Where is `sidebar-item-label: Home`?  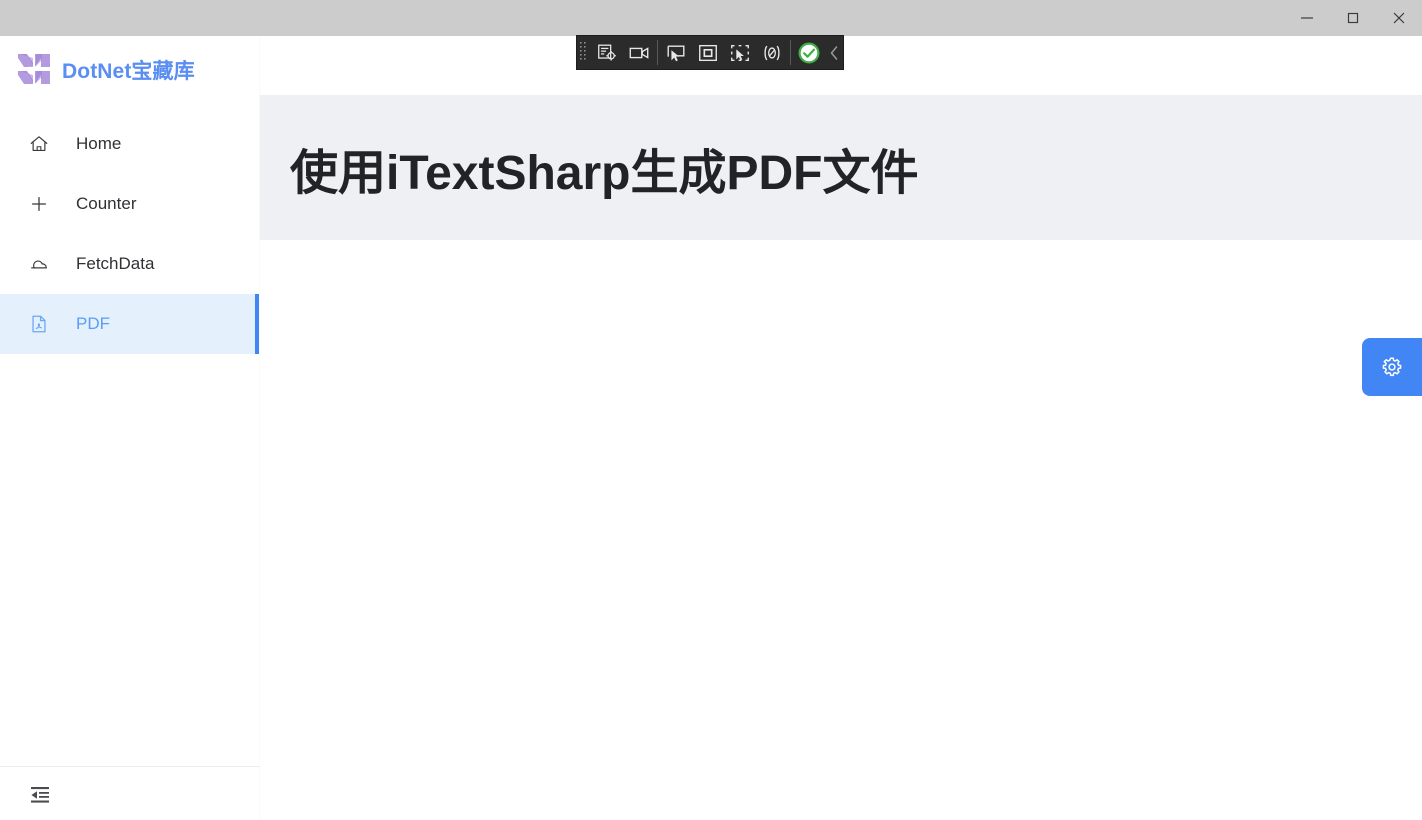
sidebar-item-label: Home is located at coordinates (99, 143).